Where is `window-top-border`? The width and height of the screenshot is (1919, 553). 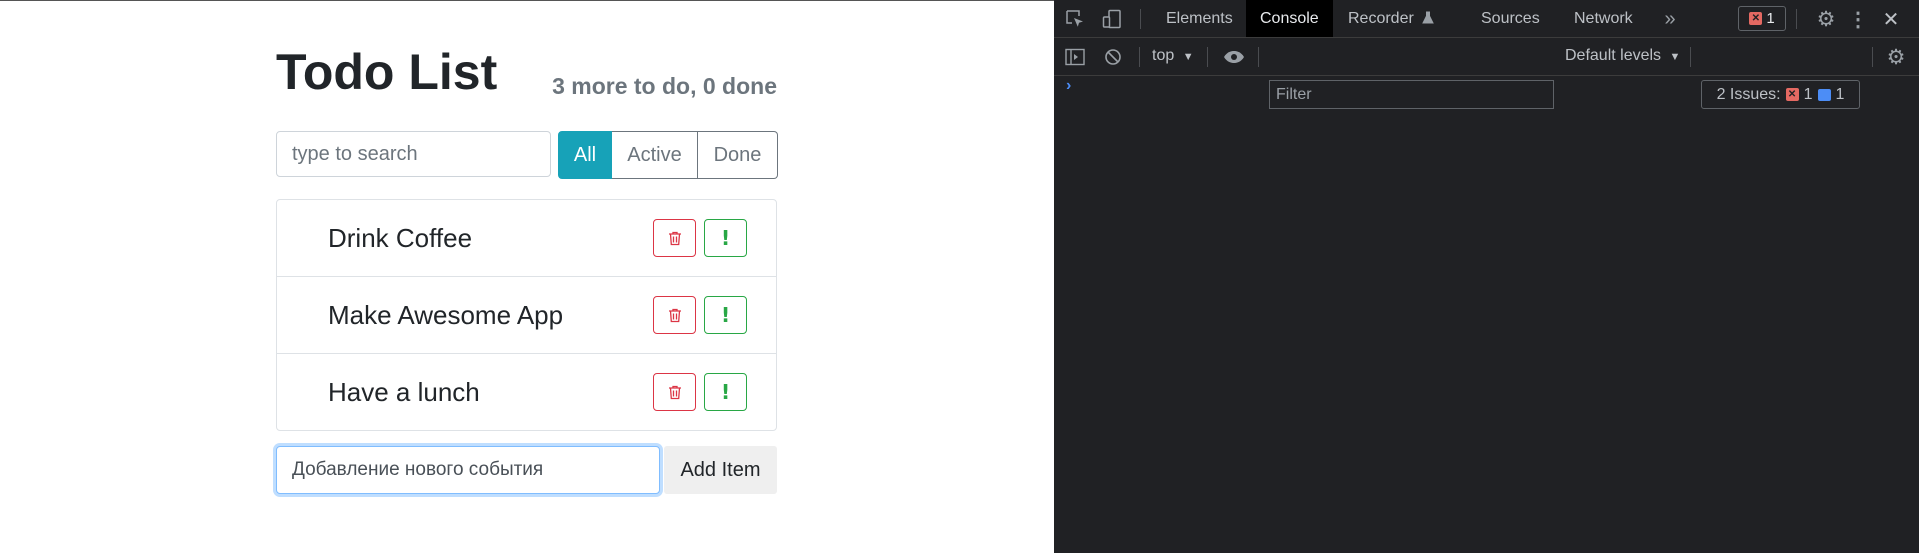 window-top-border is located at coordinates (527, 0).